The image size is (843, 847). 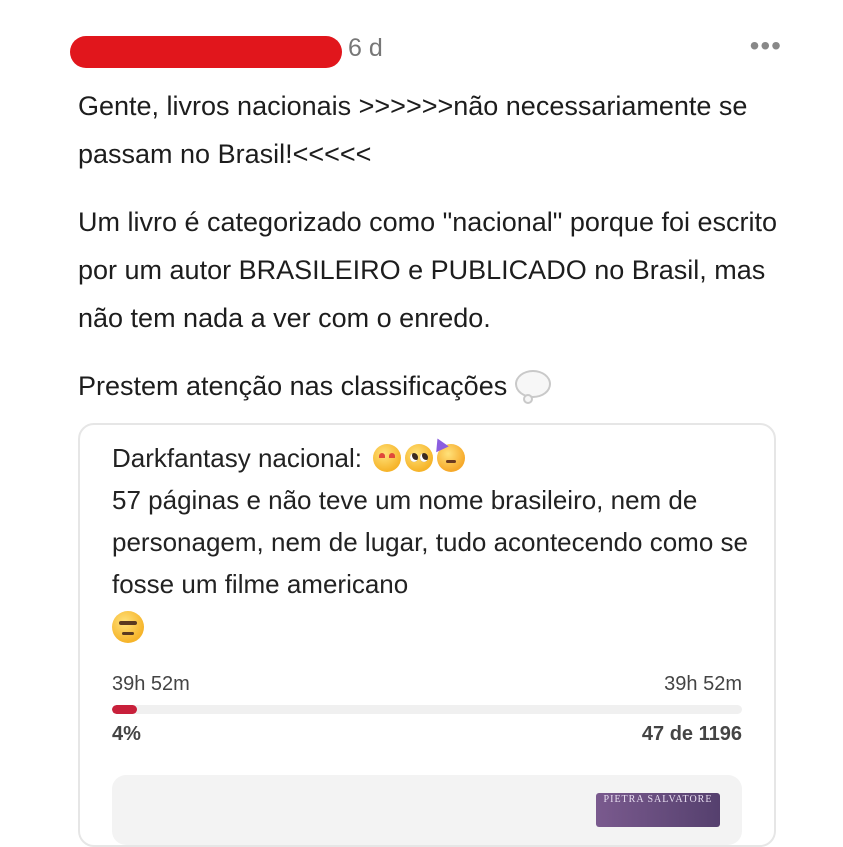 I want to click on book-cover-thumbnail: PIETRA SALVATORE, so click(x=658, y=810).